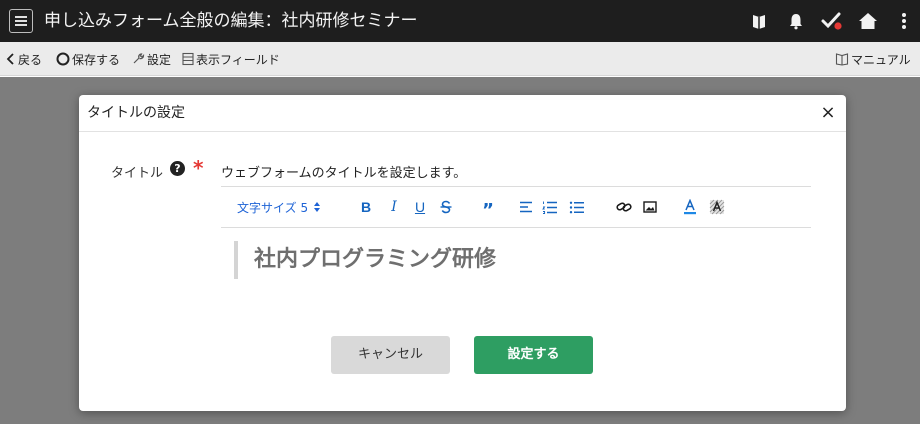 The image size is (920, 424). I want to click on save-button: 保存する, so click(88, 59).